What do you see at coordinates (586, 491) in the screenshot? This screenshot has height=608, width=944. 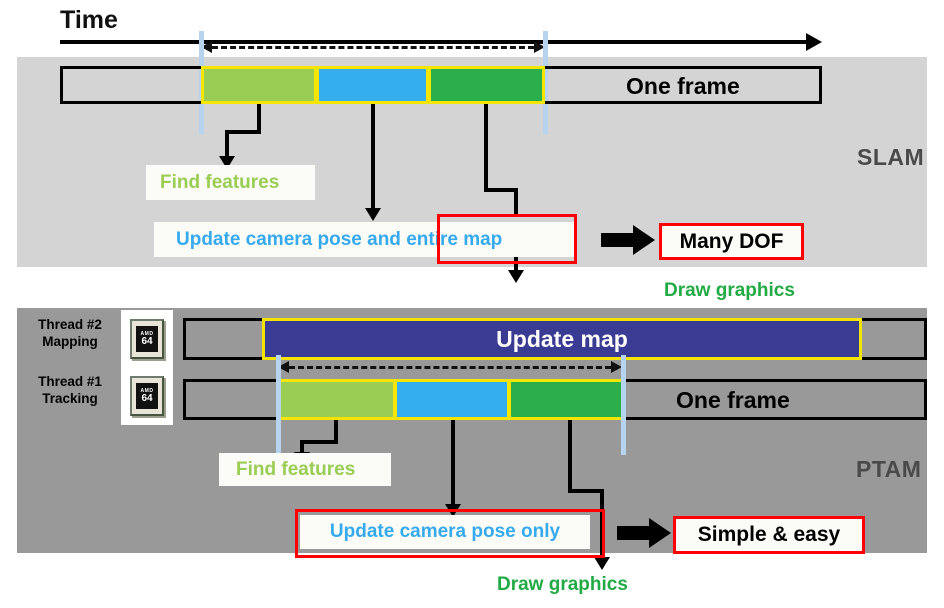 I see `ptam-connector-draw-graphics-horizontal` at bounding box center [586, 491].